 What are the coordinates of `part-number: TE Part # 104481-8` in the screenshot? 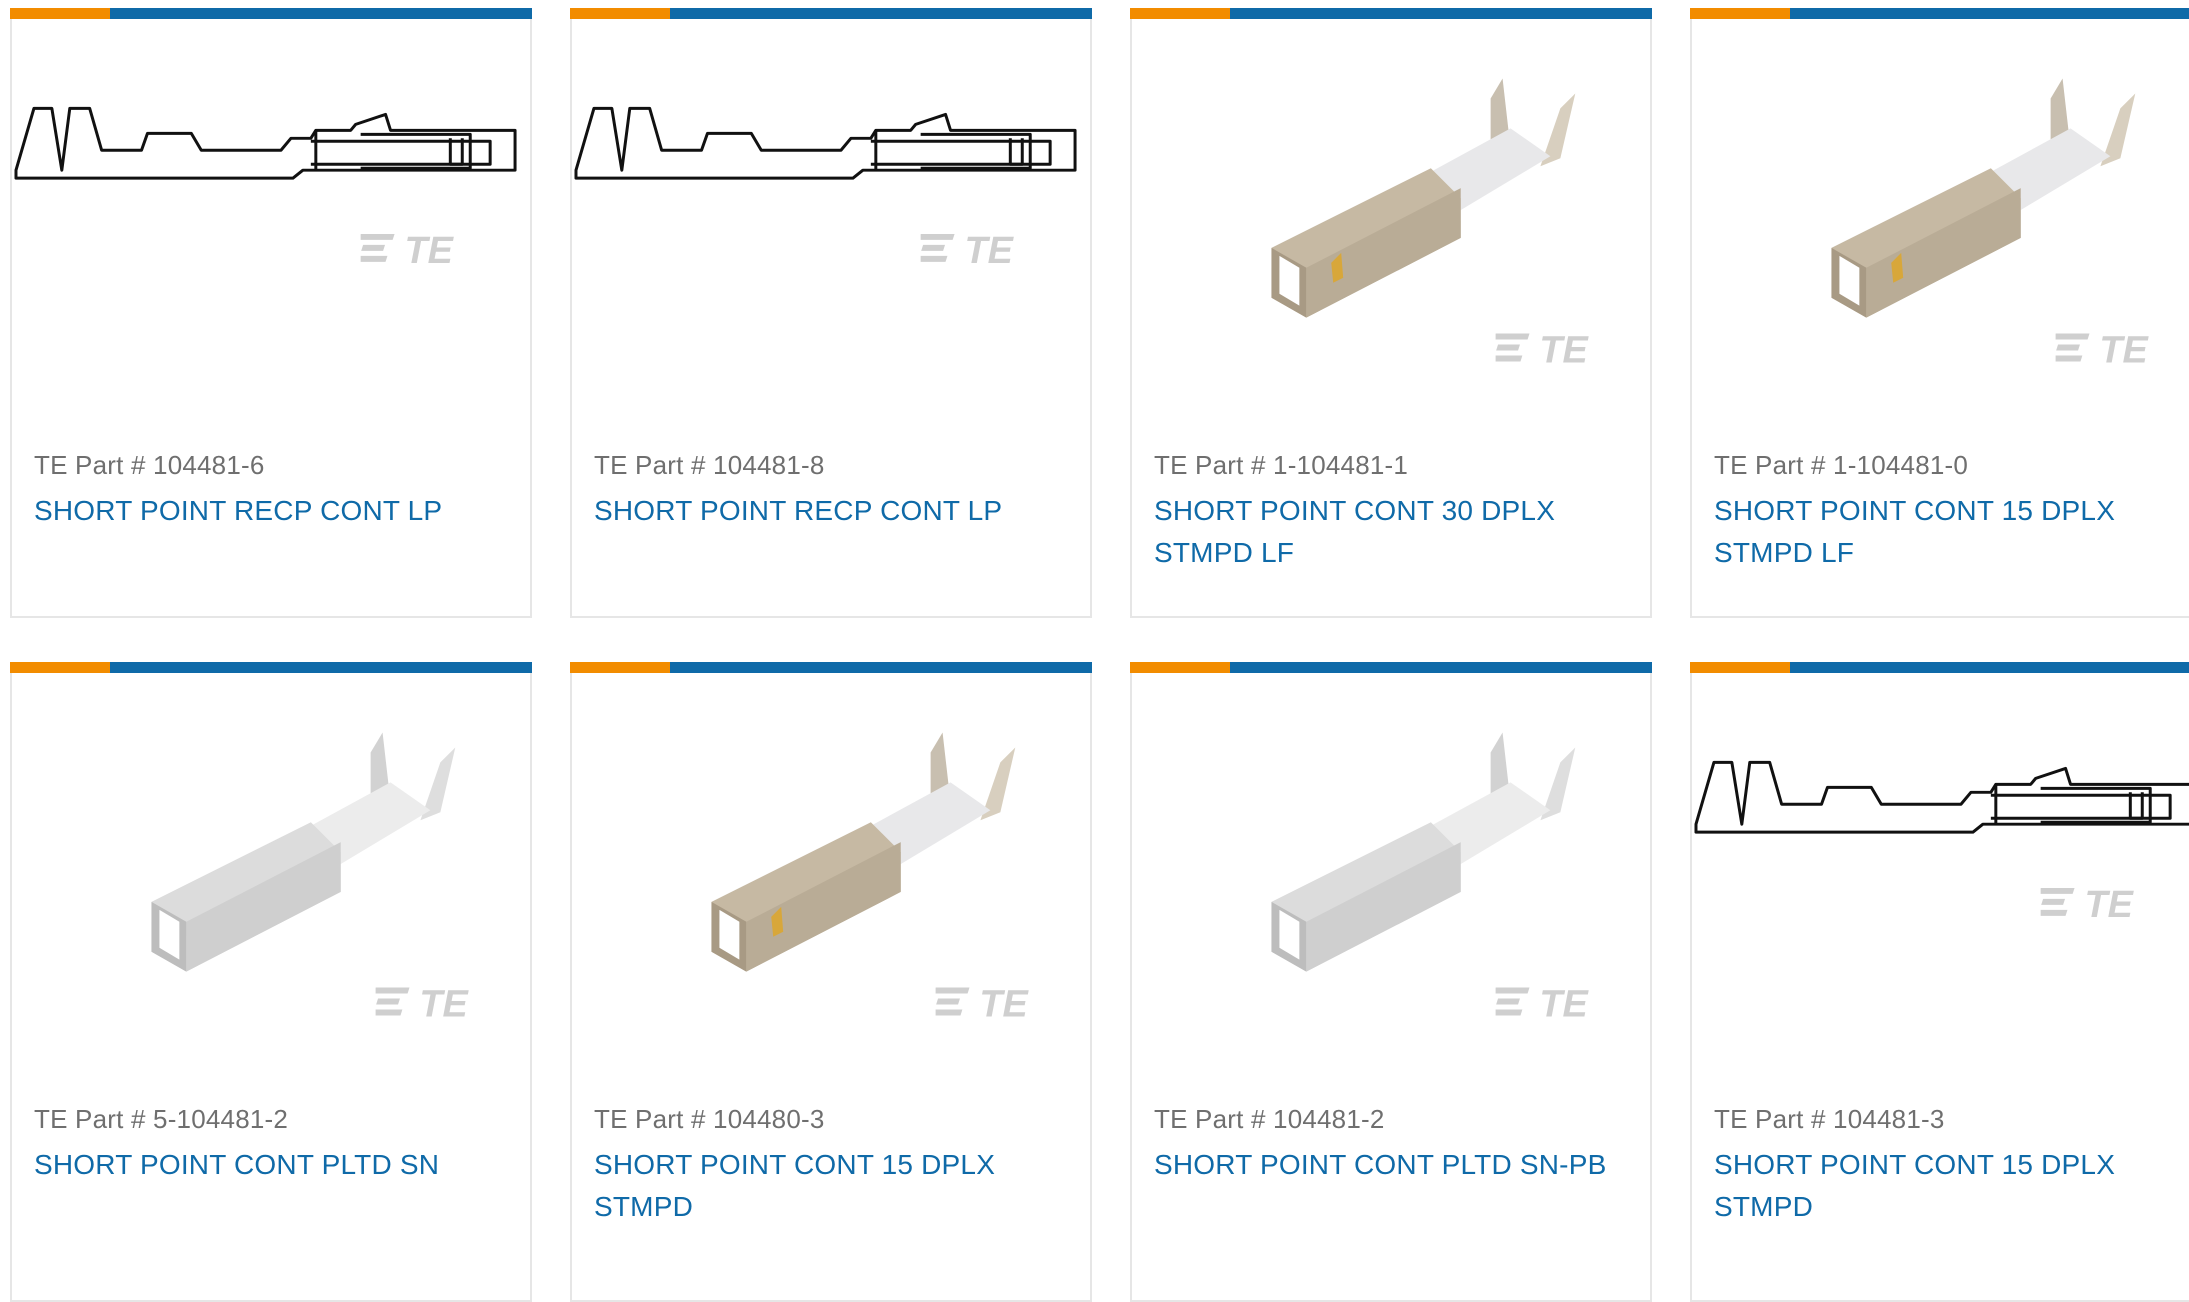 It's located at (709, 465).